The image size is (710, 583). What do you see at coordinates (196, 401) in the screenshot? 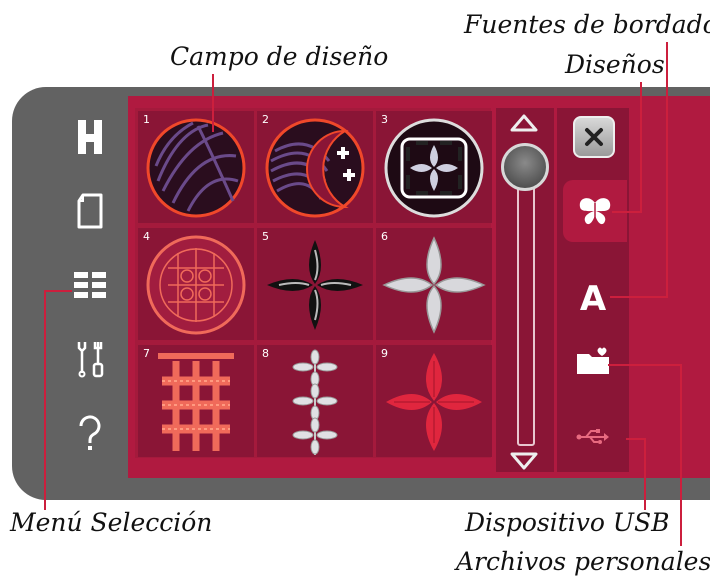
I see `design-cell-7: 7` at bounding box center [196, 401].